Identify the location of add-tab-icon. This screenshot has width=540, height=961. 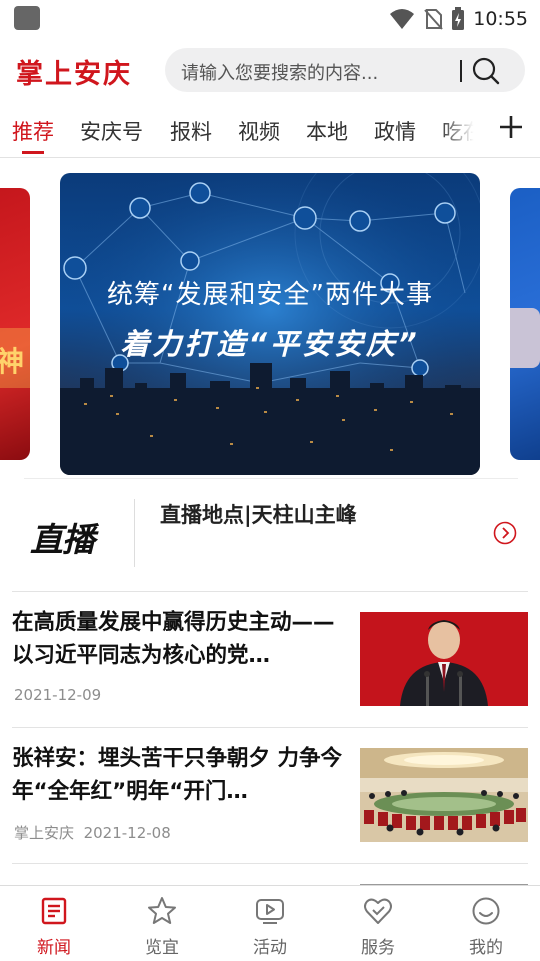
(511, 127).